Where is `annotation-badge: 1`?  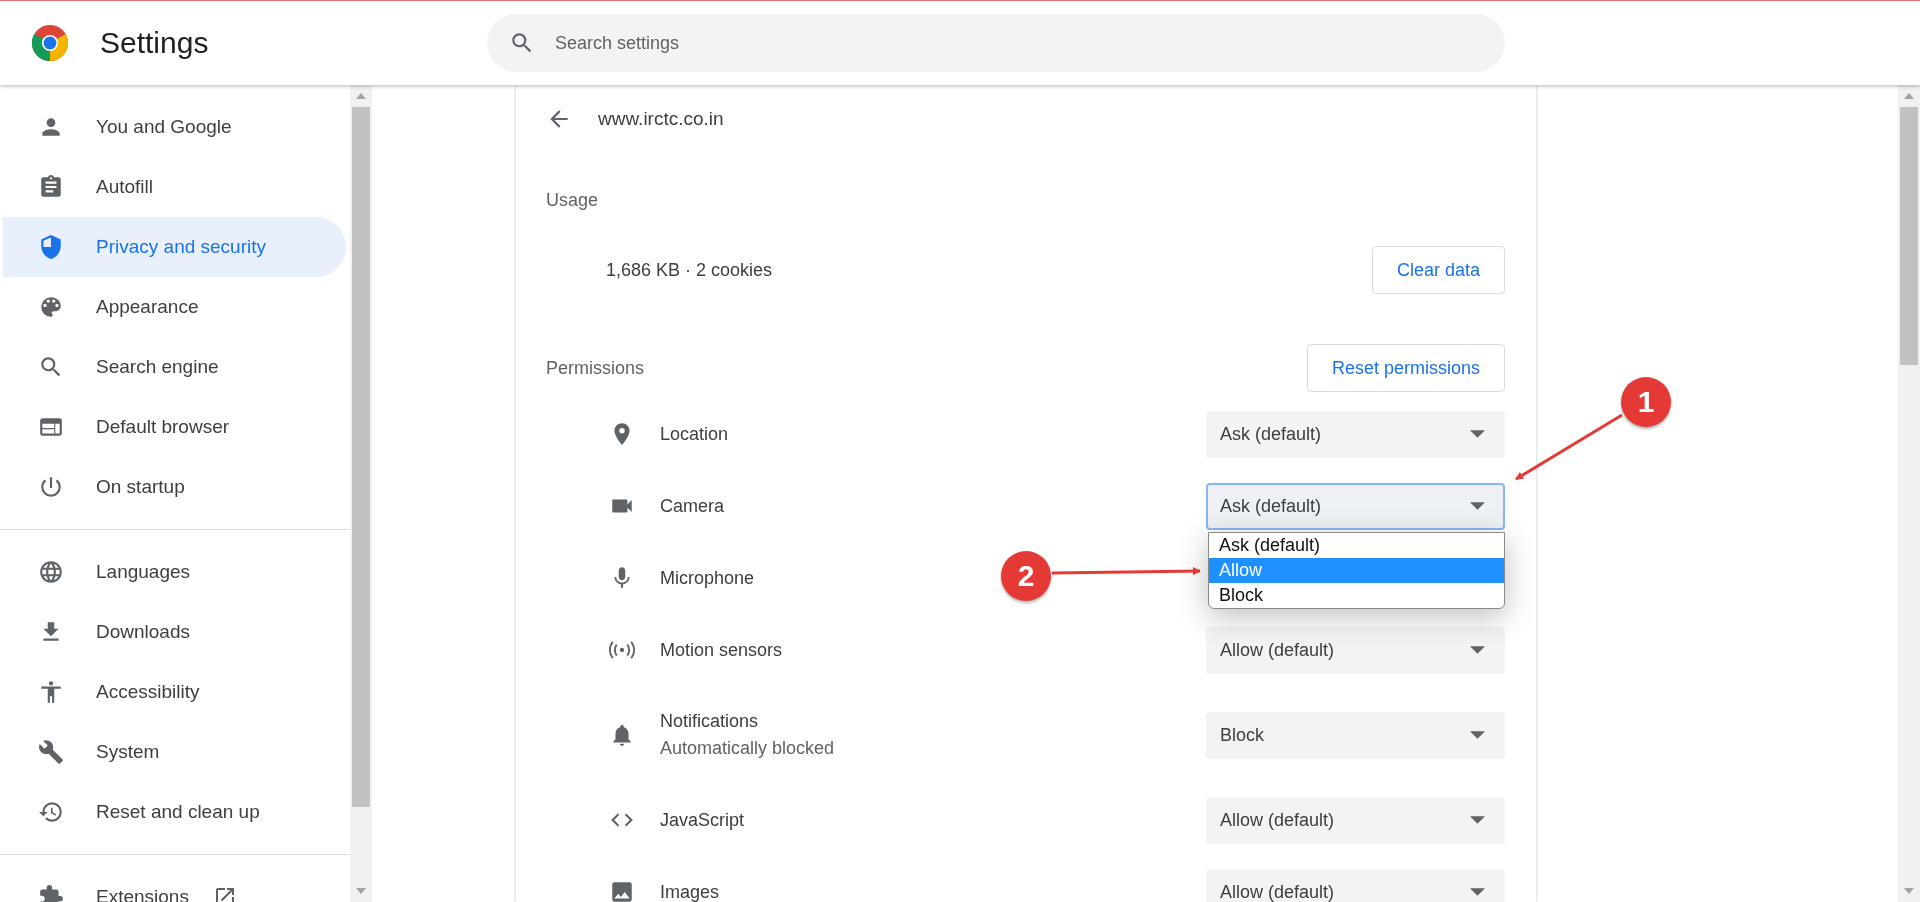 annotation-badge: 1 is located at coordinates (1646, 402).